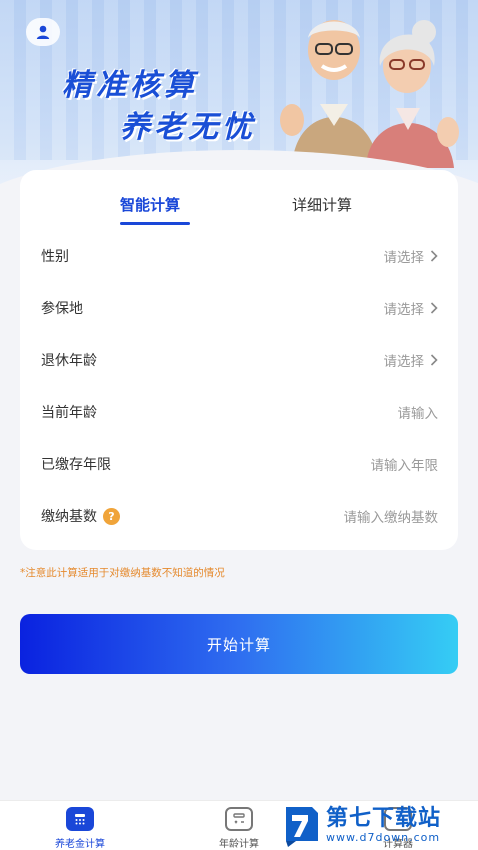 This screenshot has width=478, height=850. What do you see at coordinates (302, 827) in the screenshot?
I see `watermark-logo-icon` at bounding box center [302, 827].